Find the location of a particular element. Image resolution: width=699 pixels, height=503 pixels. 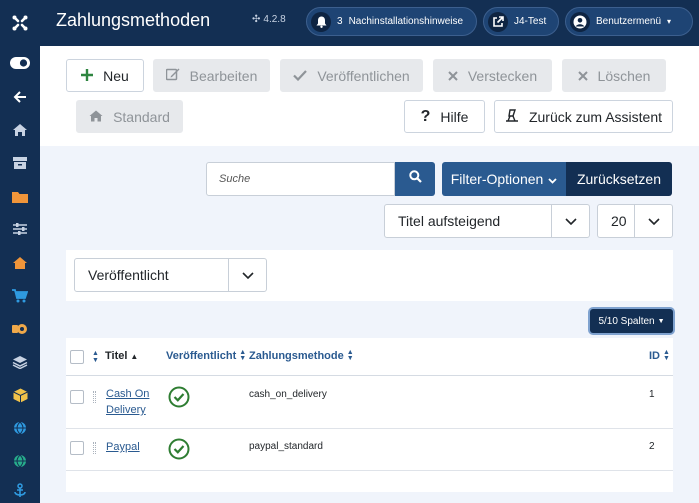

layers-icon is located at coordinates (20, 362).